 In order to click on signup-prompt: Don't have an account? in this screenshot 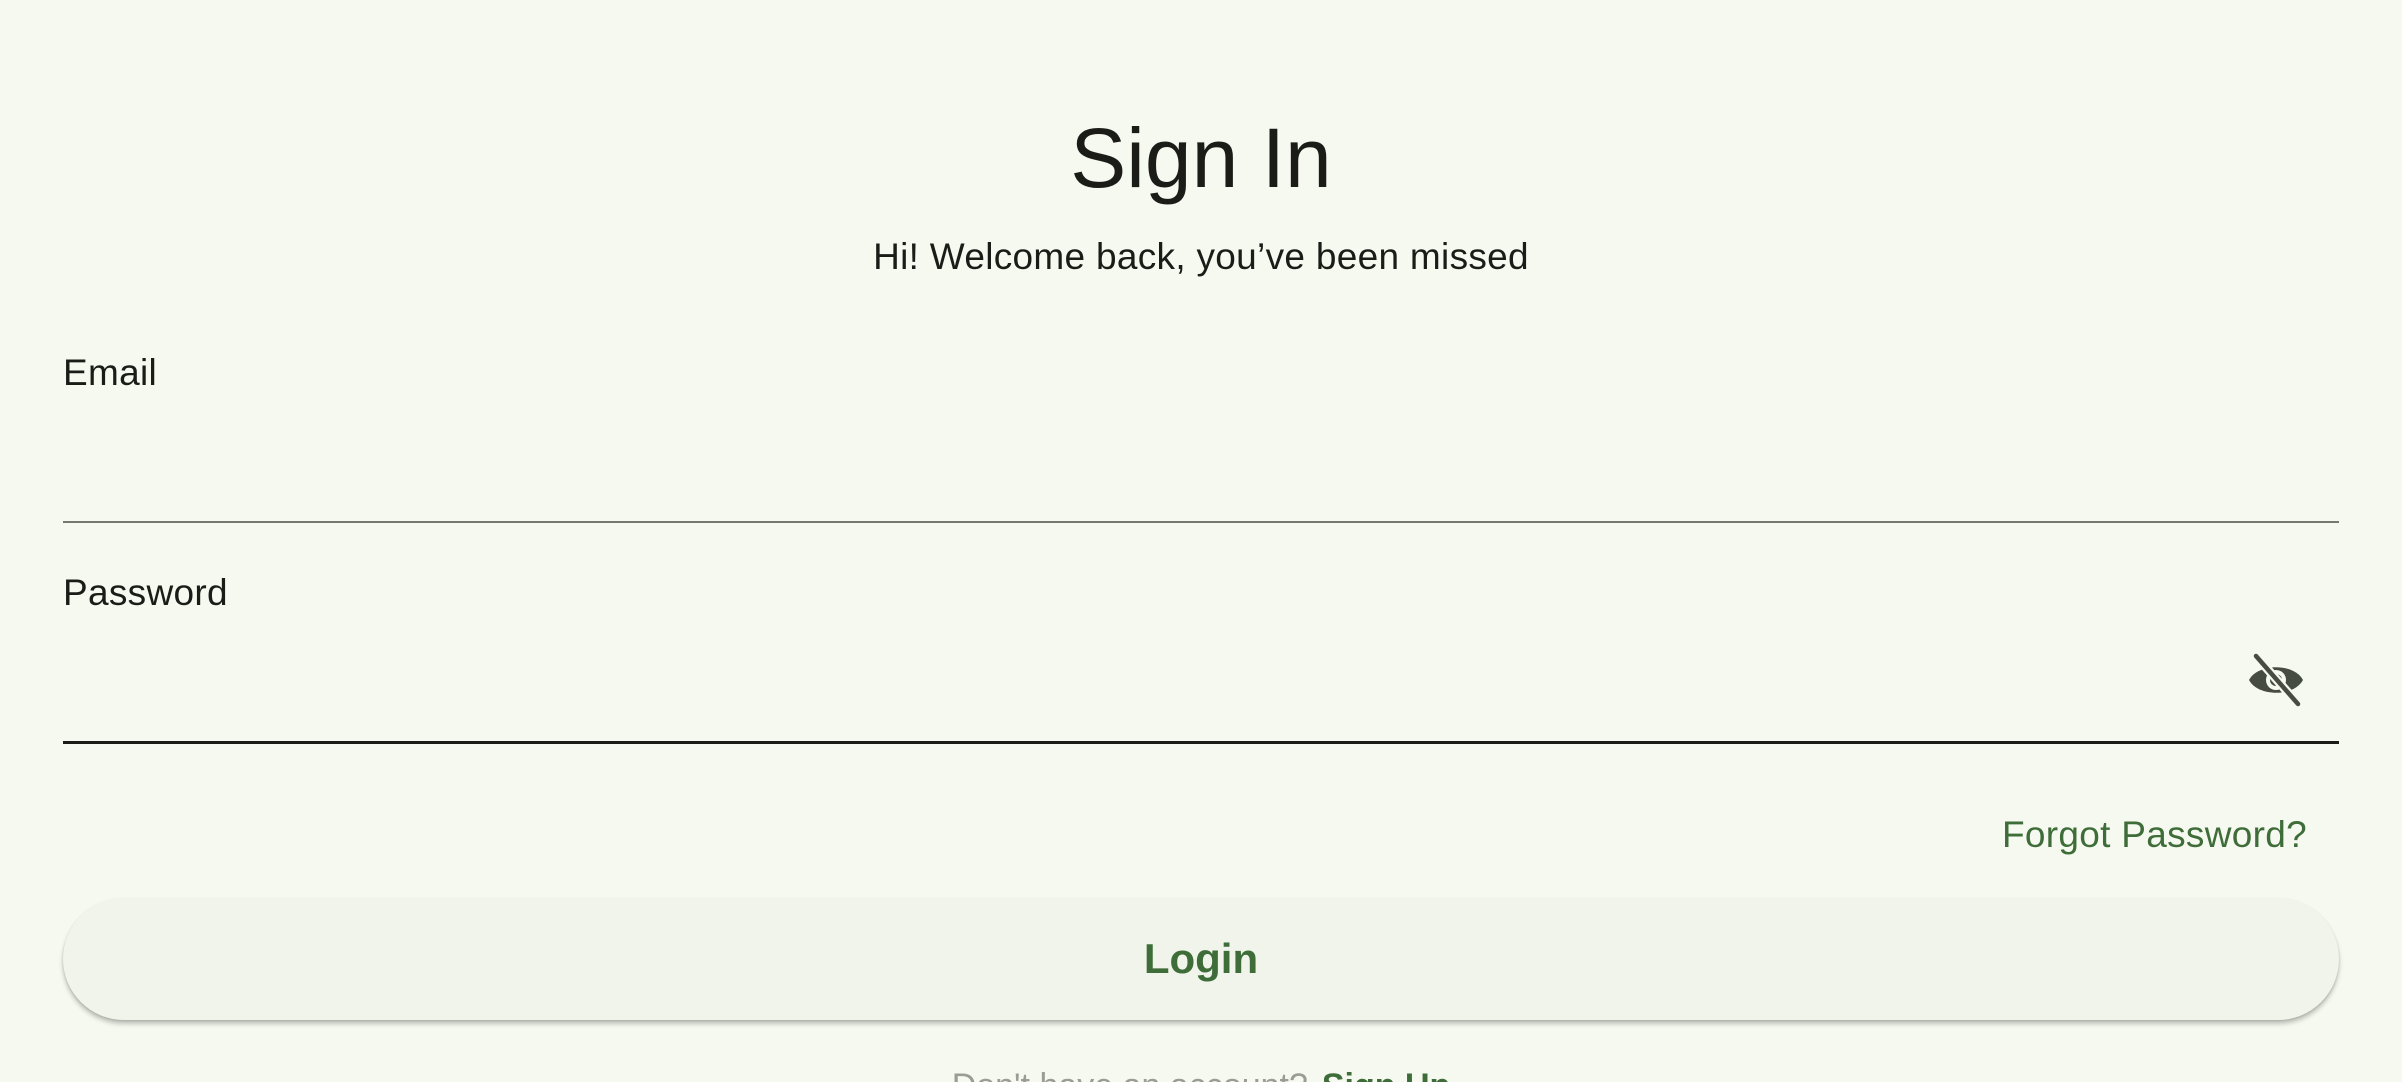, I will do `click(1130, 1074)`.